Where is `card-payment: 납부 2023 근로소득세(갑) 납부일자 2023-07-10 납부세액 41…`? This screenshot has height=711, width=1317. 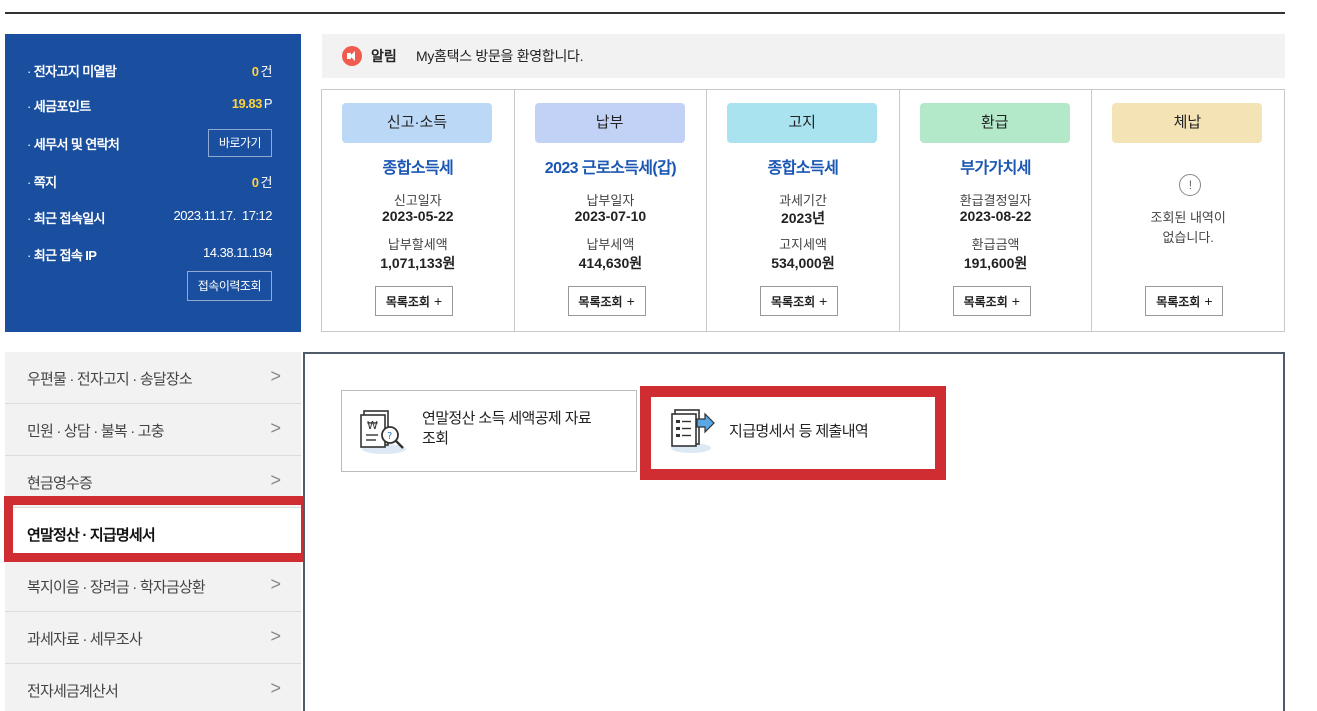
card-payment: 납부 2023 근로소득세(갑) 납부일자 2023-07-10 납부세액 41… is located at coordinates (611, 210).